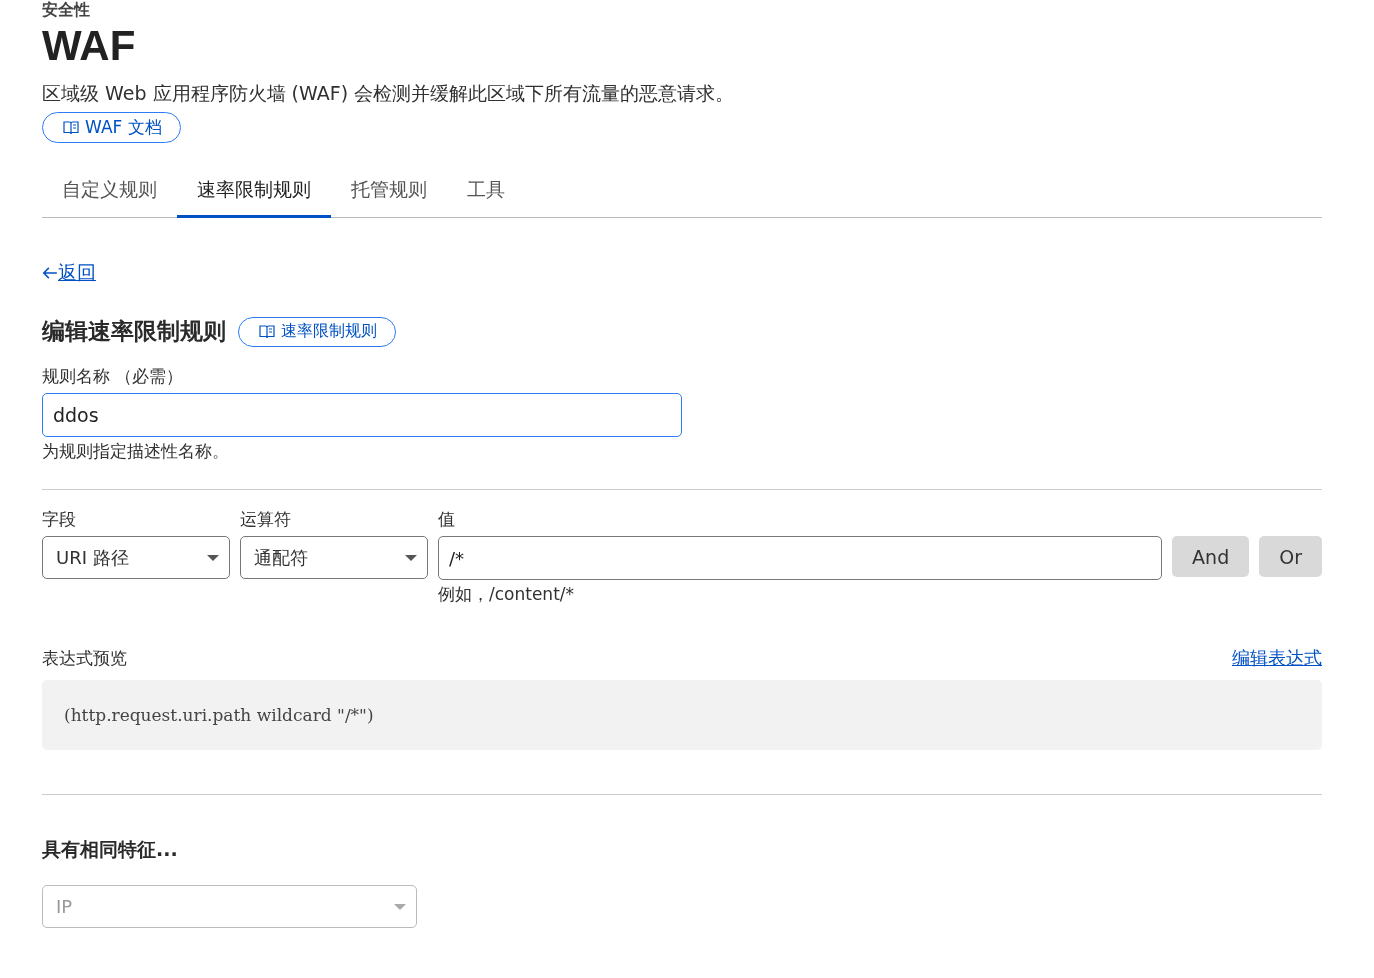 This screenshot has height=978, width=1374. I want to click on field-hint: 为规则指定描述性名称。, so click(136, 451).